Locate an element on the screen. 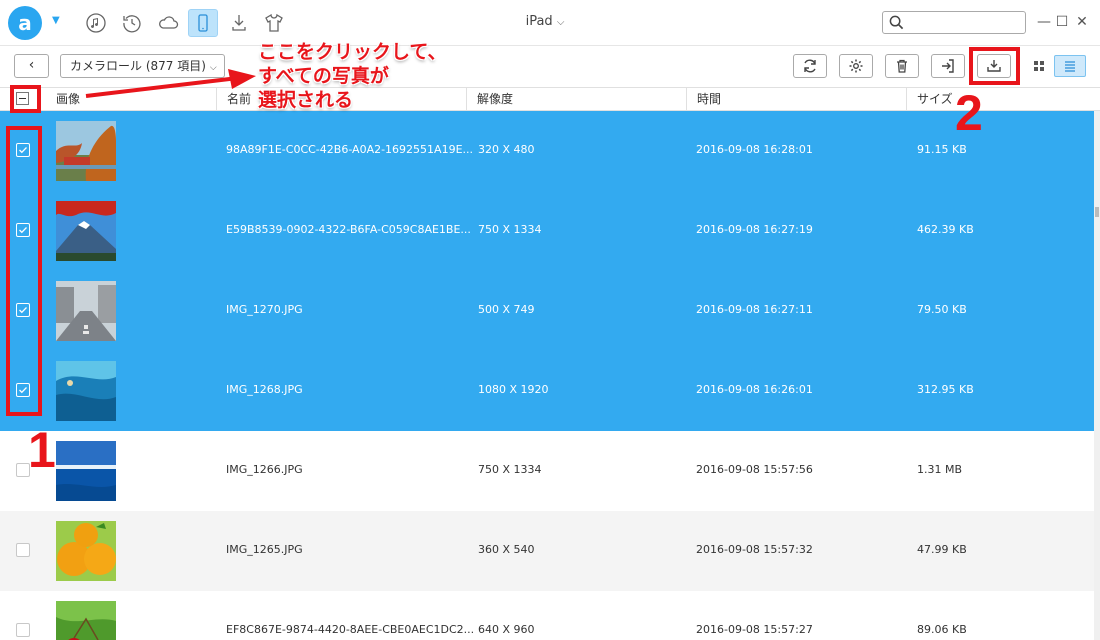 The image size is (1100, 640). photo-name: IMG_1268.JPG is located at coordinates (264, 389).